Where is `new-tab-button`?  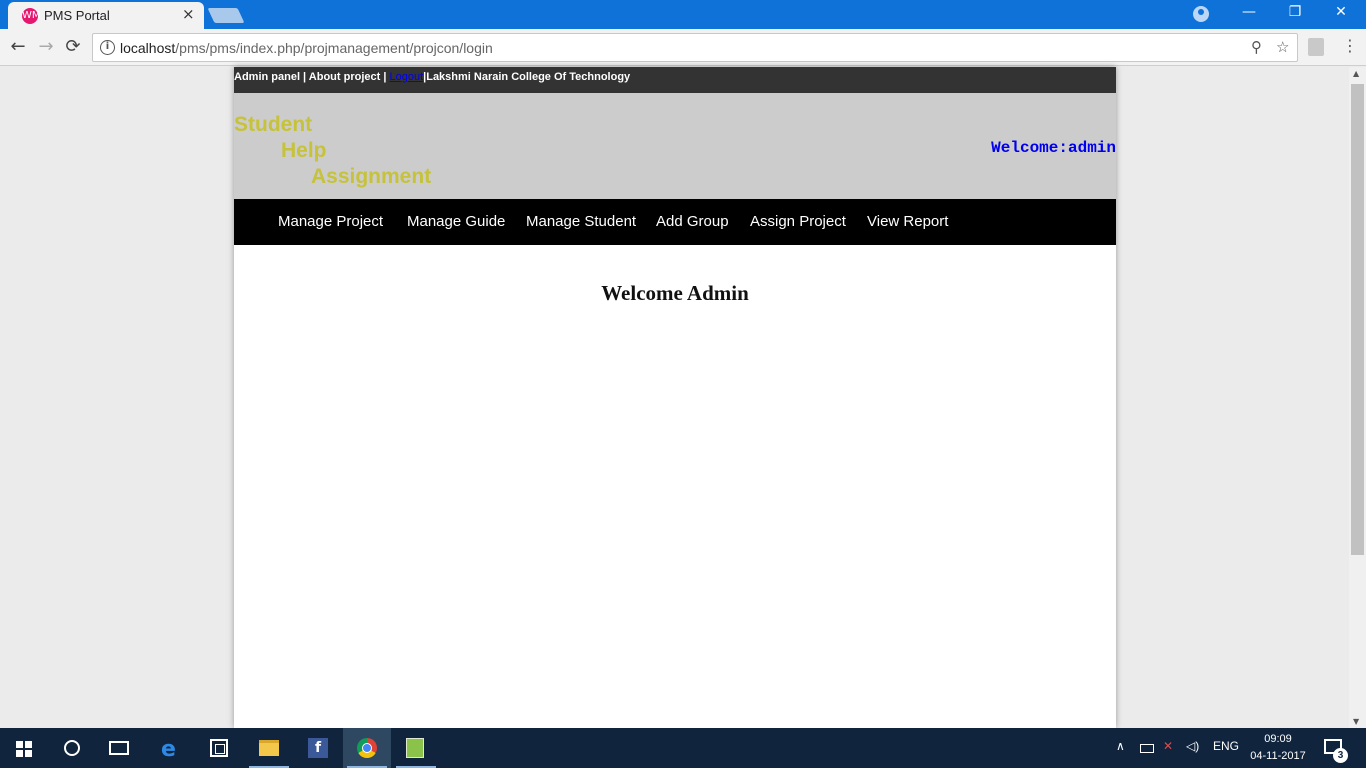
new-tab-button is located at coordinates (226, 15).